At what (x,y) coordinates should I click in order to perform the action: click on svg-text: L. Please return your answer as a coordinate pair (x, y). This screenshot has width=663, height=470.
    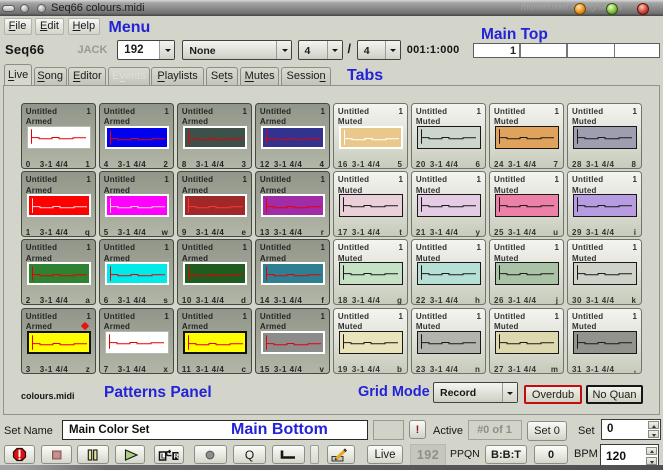
    Looking at the image, I should click on (163, 456).